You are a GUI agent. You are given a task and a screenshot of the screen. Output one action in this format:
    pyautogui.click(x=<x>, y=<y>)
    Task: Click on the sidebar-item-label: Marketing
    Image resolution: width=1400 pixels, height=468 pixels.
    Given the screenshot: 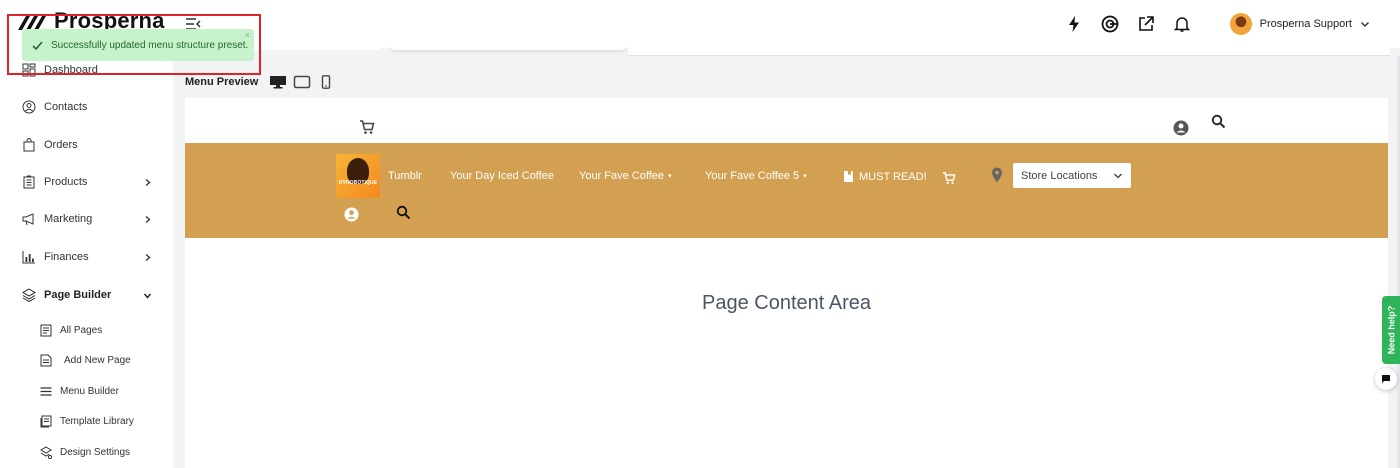 What is the action you would take?
    pyautogui.click(x=68, y=219)
    